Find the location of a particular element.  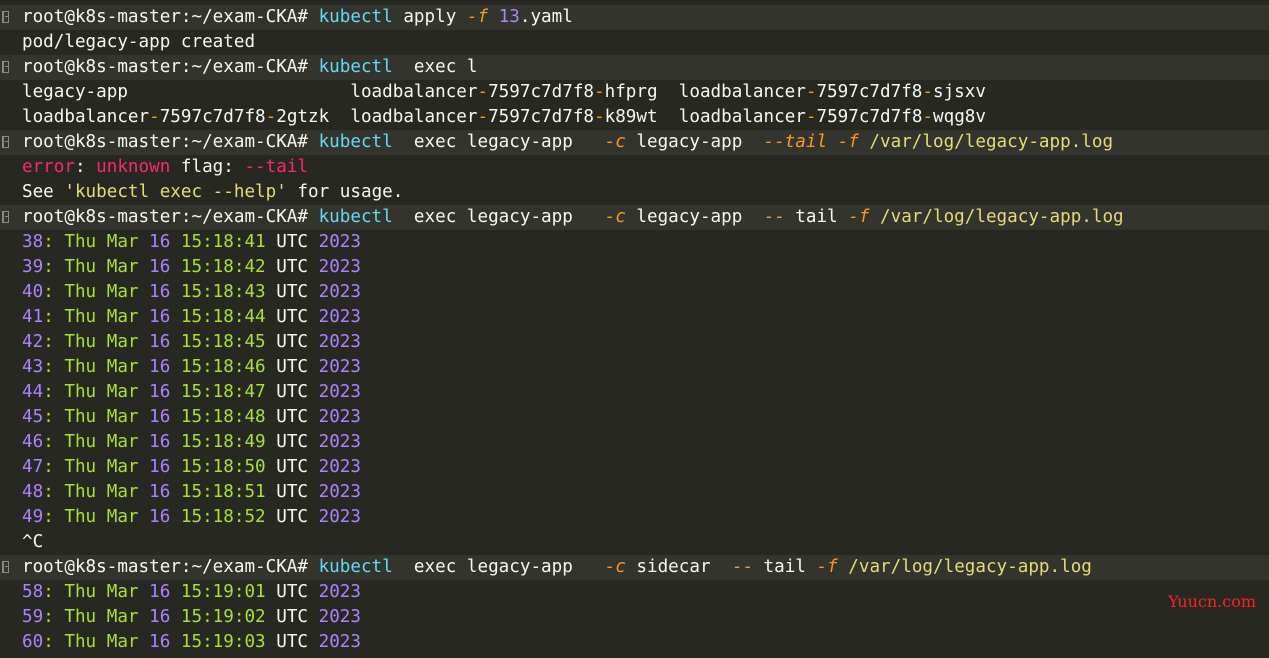

text-segment: 15:18:43 is located at coordinates (223, 292).